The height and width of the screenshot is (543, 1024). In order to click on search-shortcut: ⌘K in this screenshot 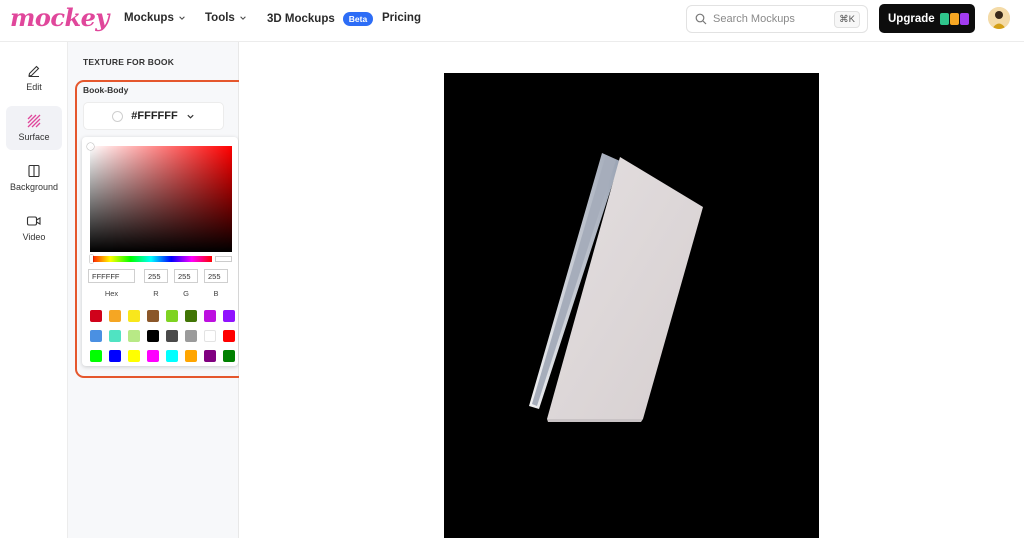, I will do `click(847, 19)`.